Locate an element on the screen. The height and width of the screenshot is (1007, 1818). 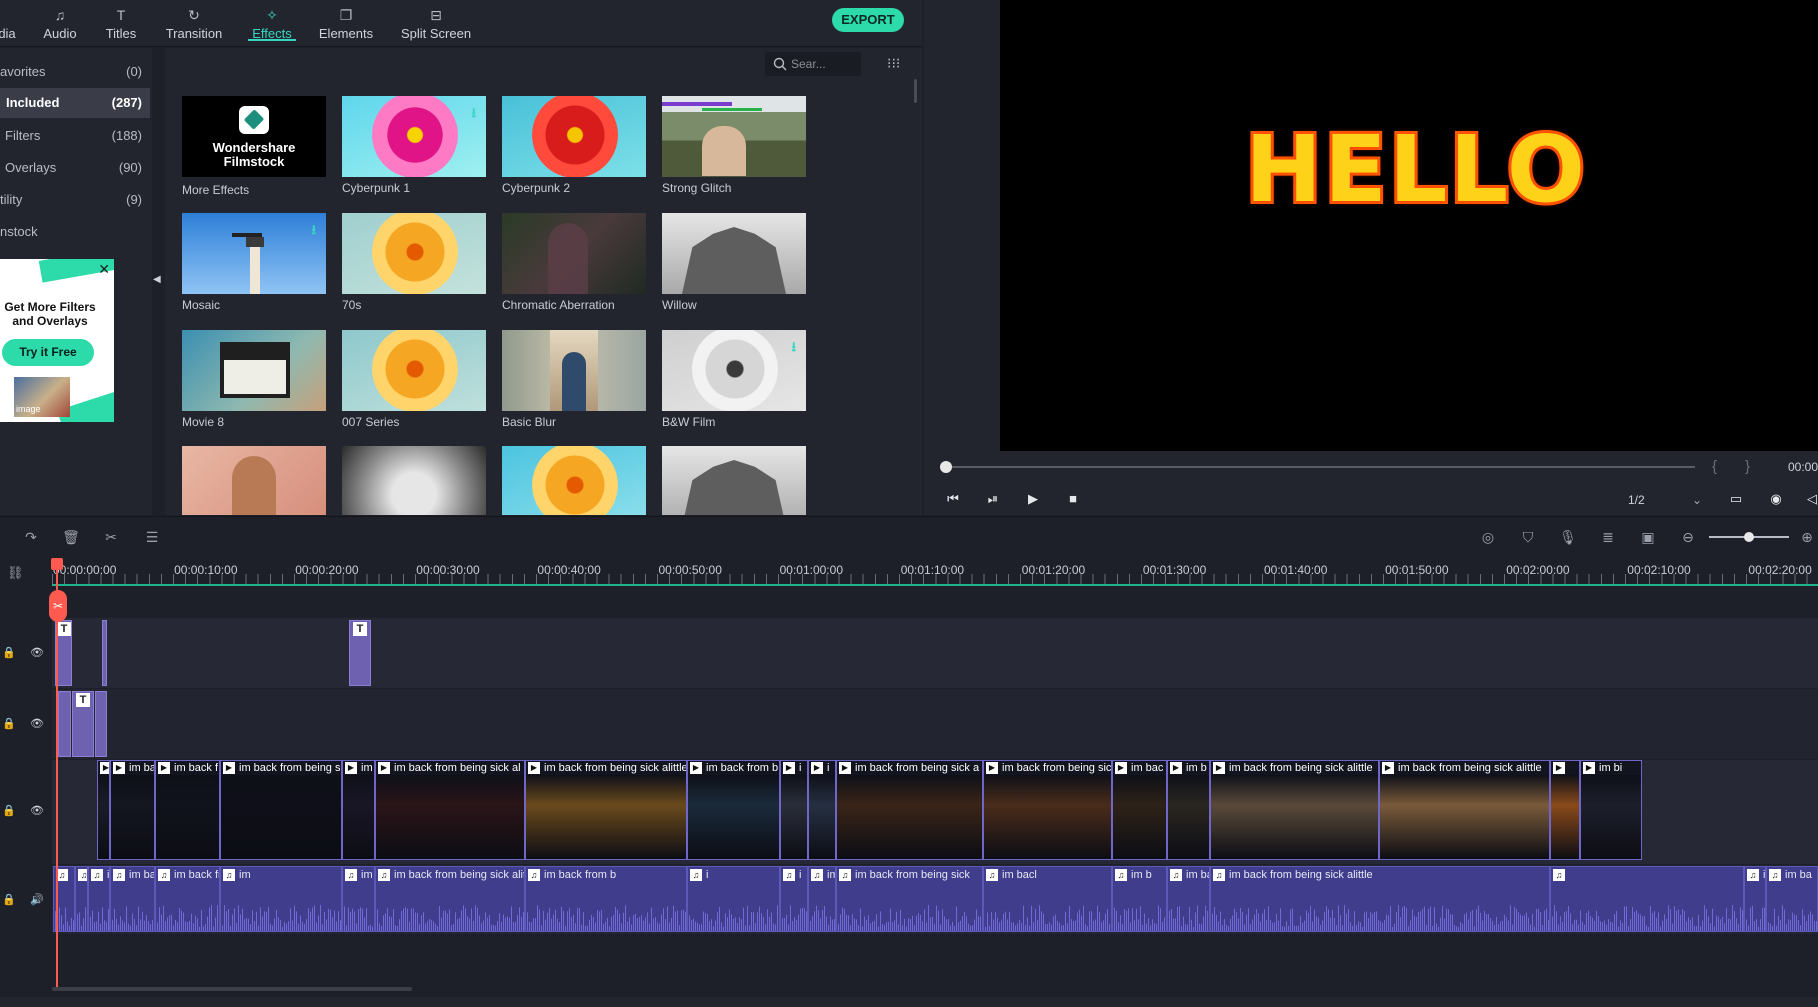
audio-clip: ♫ im back is located at coordinates (132, 899).